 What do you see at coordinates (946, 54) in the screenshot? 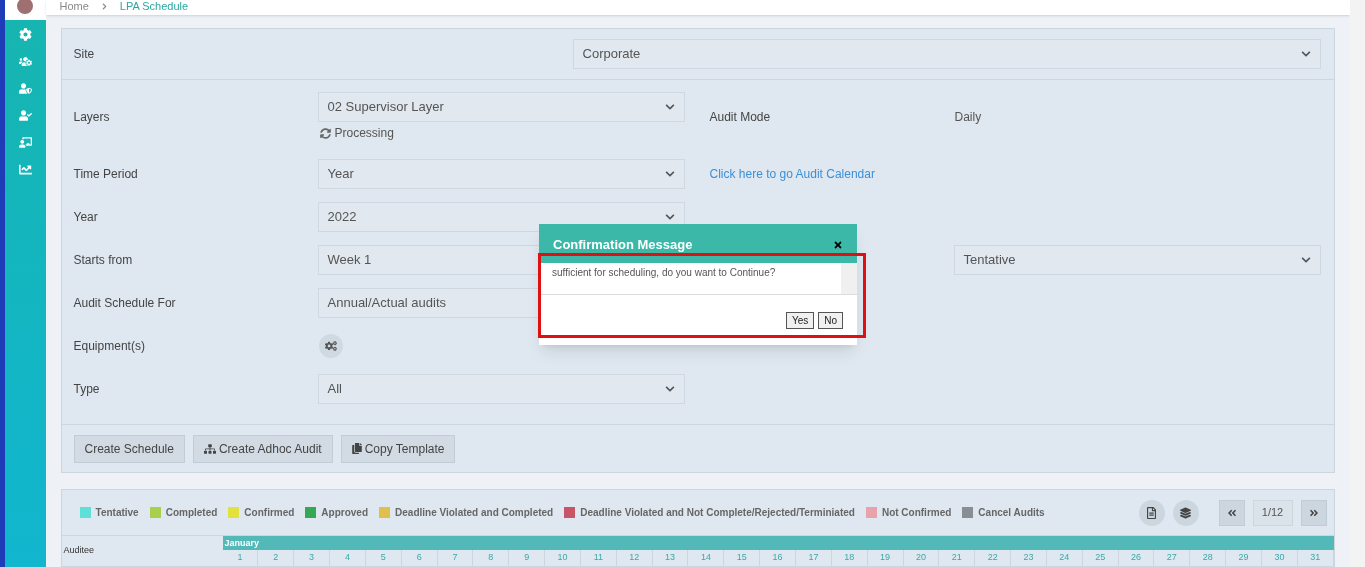
I see `select-field: Corporate` at bounding box center [946, 54].